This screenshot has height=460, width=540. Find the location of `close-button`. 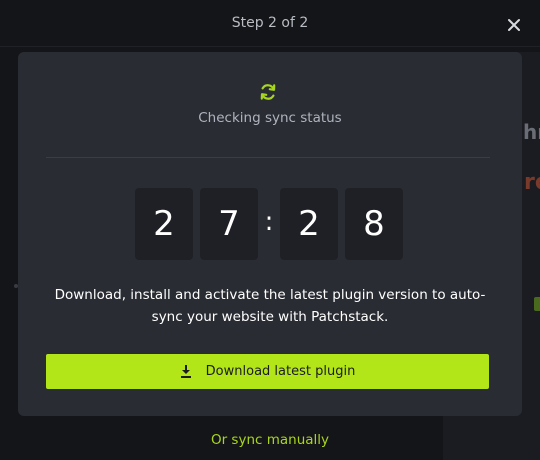

close-button is located at coordinates (514, 25).